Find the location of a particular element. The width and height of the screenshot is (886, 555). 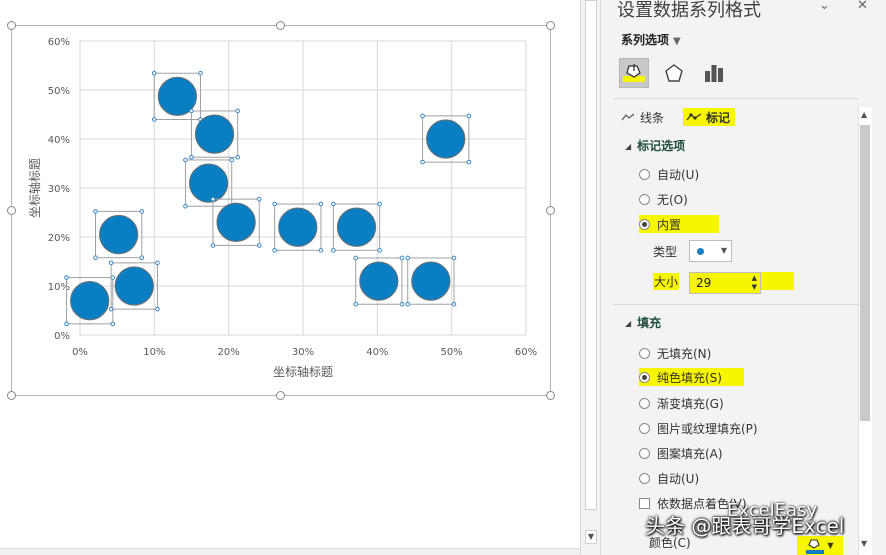

x-tick-label: 60% is located at coordinates (526, 352).